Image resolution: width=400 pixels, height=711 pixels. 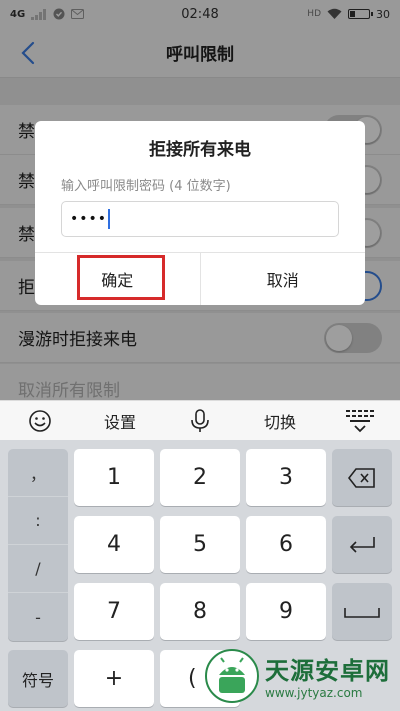 I want to click on watermark-name: 天源安卓网, so click(x=327, y=671).